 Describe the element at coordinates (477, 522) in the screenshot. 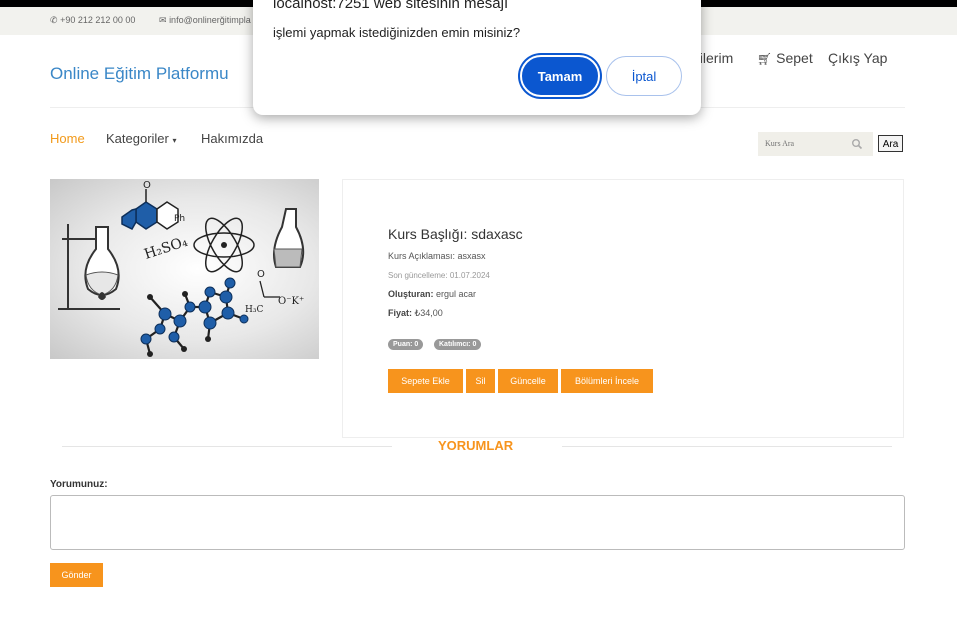

I see `comment-textarea` at that location.